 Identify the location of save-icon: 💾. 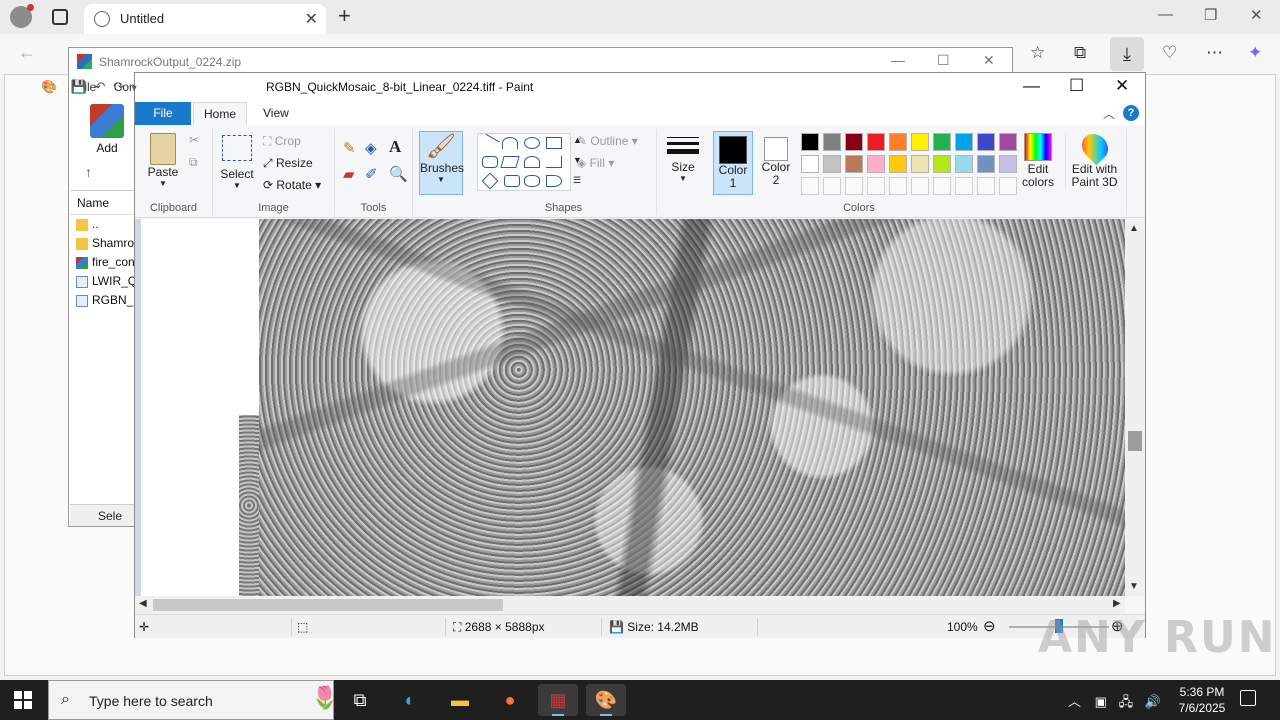
(79, 86).